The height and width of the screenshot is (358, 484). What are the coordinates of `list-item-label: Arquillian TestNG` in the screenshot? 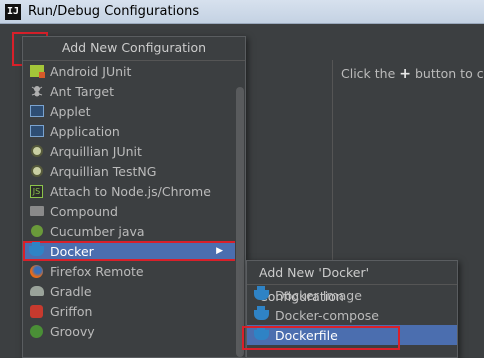 It's located at (103, 171).